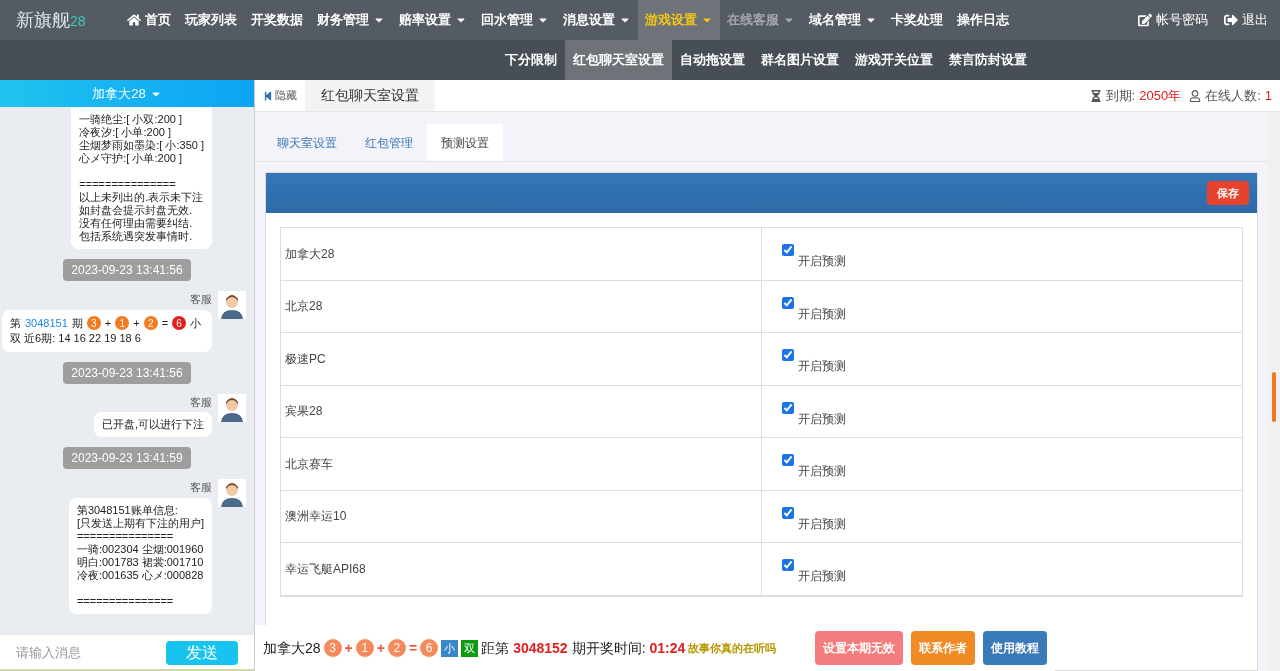 The width and height of the screenshot is (1280, 671). I want to click on nav-item: 卡奖处理, so click(917, 20).